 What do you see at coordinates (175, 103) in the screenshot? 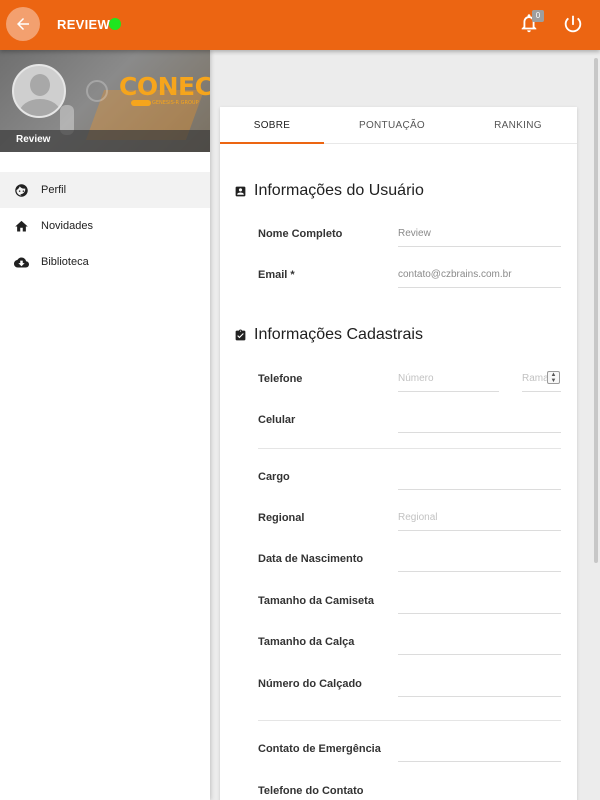
I see `brand-tagline: GENESIS-R GROUP` at bounding box center [175, 103].